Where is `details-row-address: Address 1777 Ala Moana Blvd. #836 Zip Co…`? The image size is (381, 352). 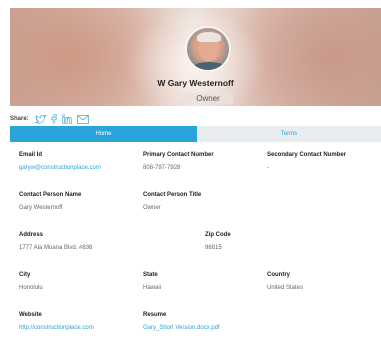 details-row-address: Address 1777 Ala Moana Blvd. #836 Zip Co… is located at coordinates (197, 252).